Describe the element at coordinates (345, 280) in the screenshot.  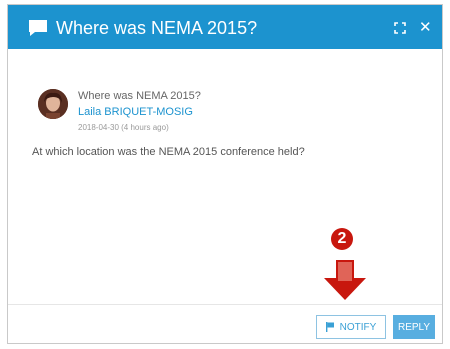
I see `down-arrow-icon` at that location.